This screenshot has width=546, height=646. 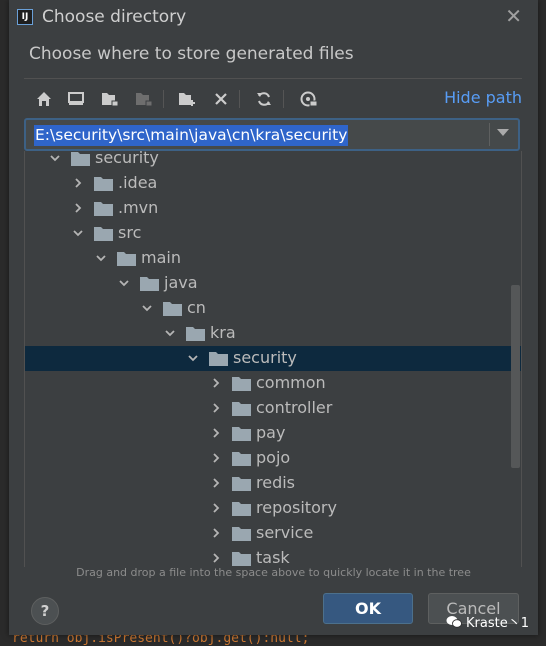 What do you see at coordinates (76, 99) in the screenshot?
I see `desktop-icon` at bounding box center [76, 99].